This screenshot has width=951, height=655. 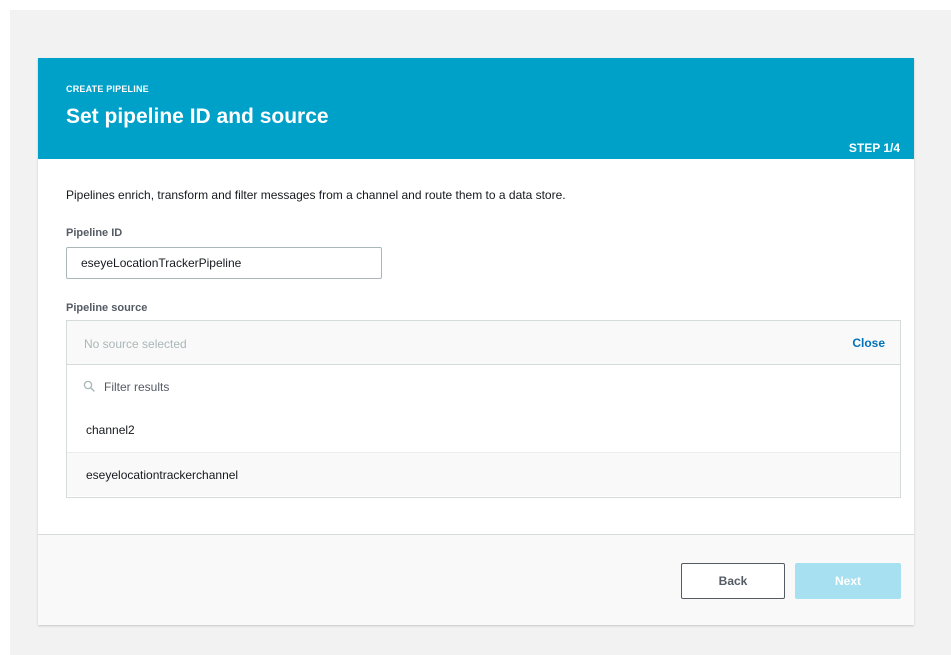 What do you see at coordinates (89, 386) in the screenshot?
I see `search-icon` at bounding box center [89, 386].